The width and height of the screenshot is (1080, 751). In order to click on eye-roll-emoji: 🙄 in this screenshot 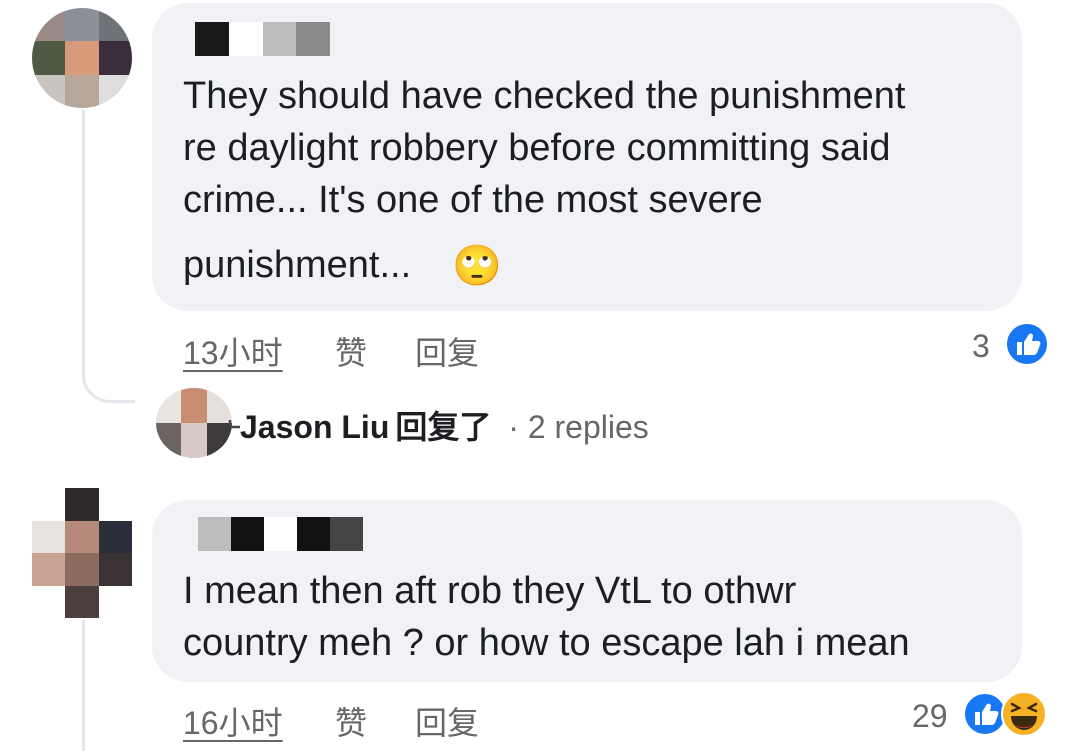, I will do `click(477, 266)`.